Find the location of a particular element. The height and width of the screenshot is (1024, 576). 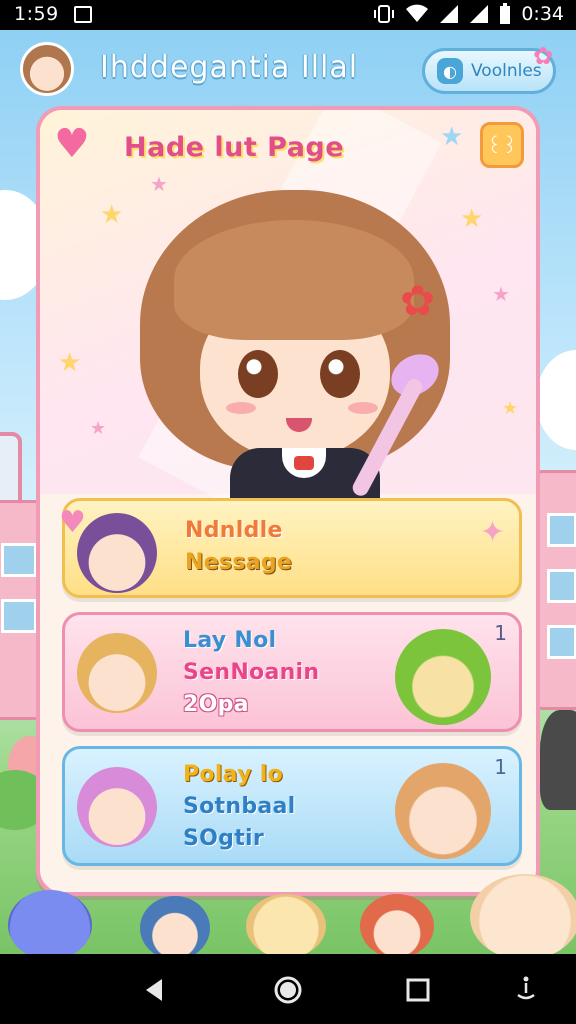

heart-icon: ♥ is located at coordinates (72, 144).